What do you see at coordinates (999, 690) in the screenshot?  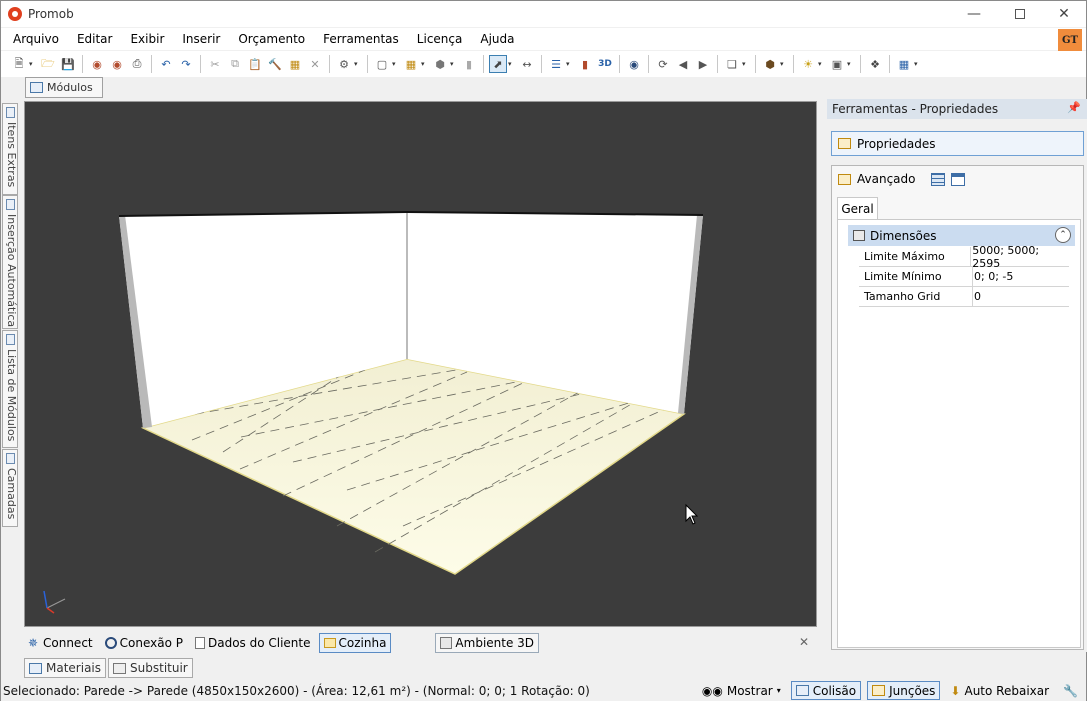 I see `auto-lower-toggle: ⬇ Auto Rebaixar` at bounding box center [999, 690].